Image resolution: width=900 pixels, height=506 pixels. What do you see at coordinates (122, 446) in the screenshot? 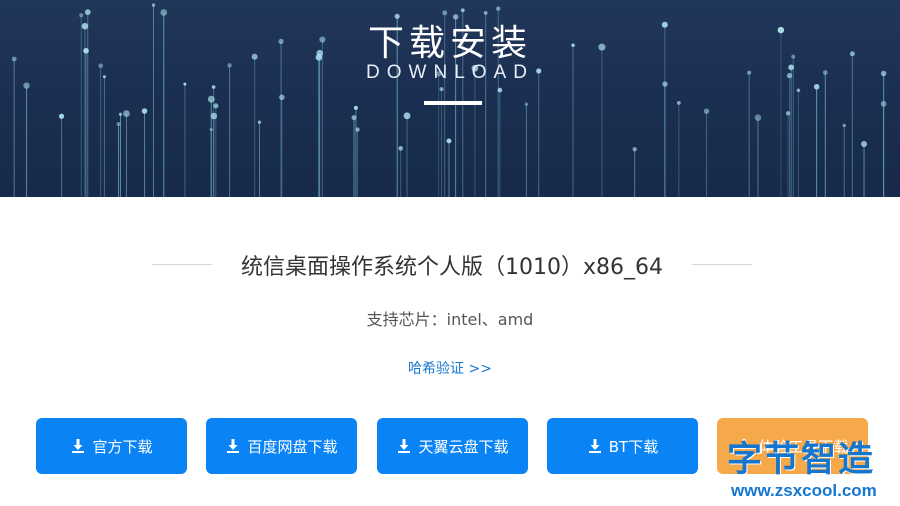
I see `button-label: 官方下载` at bounding box center [122, 446].